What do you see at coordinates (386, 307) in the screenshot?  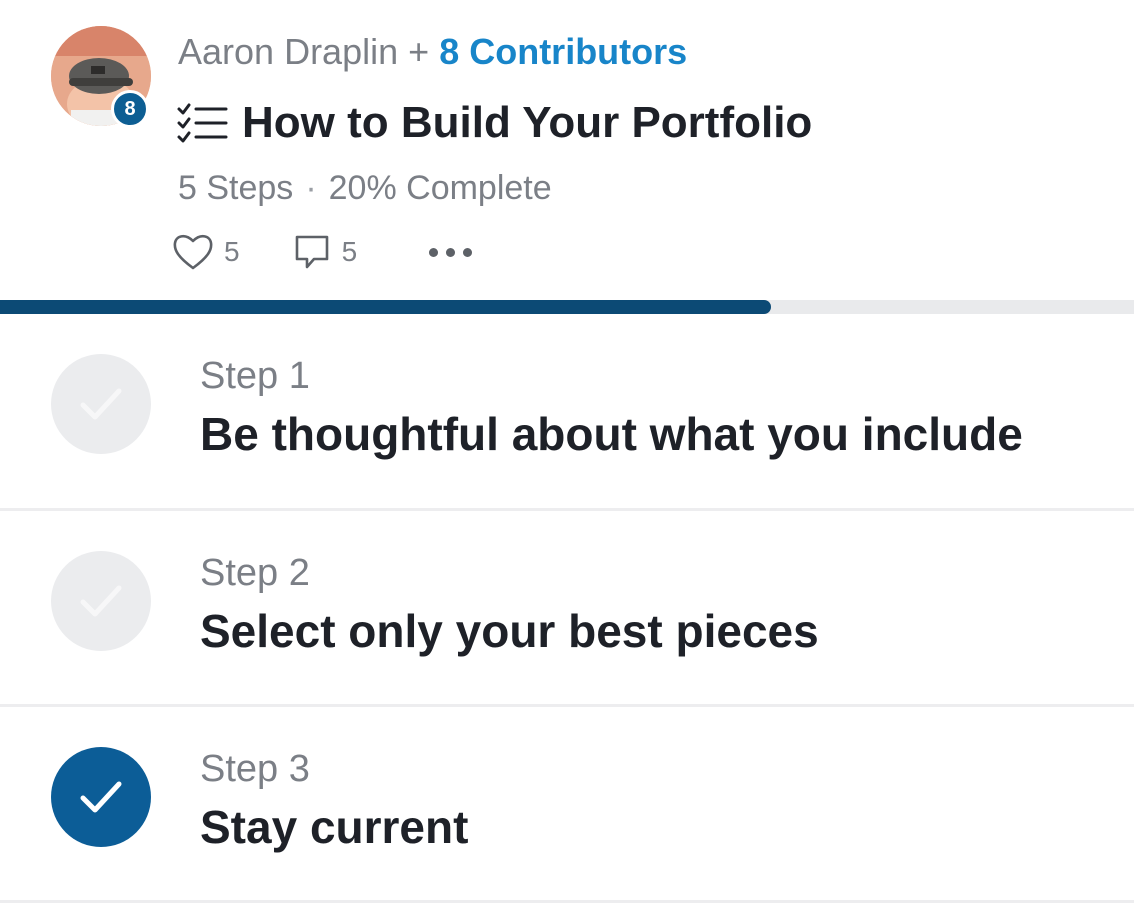 I see `progress-bar-fill` at bounding box center [386, 307].